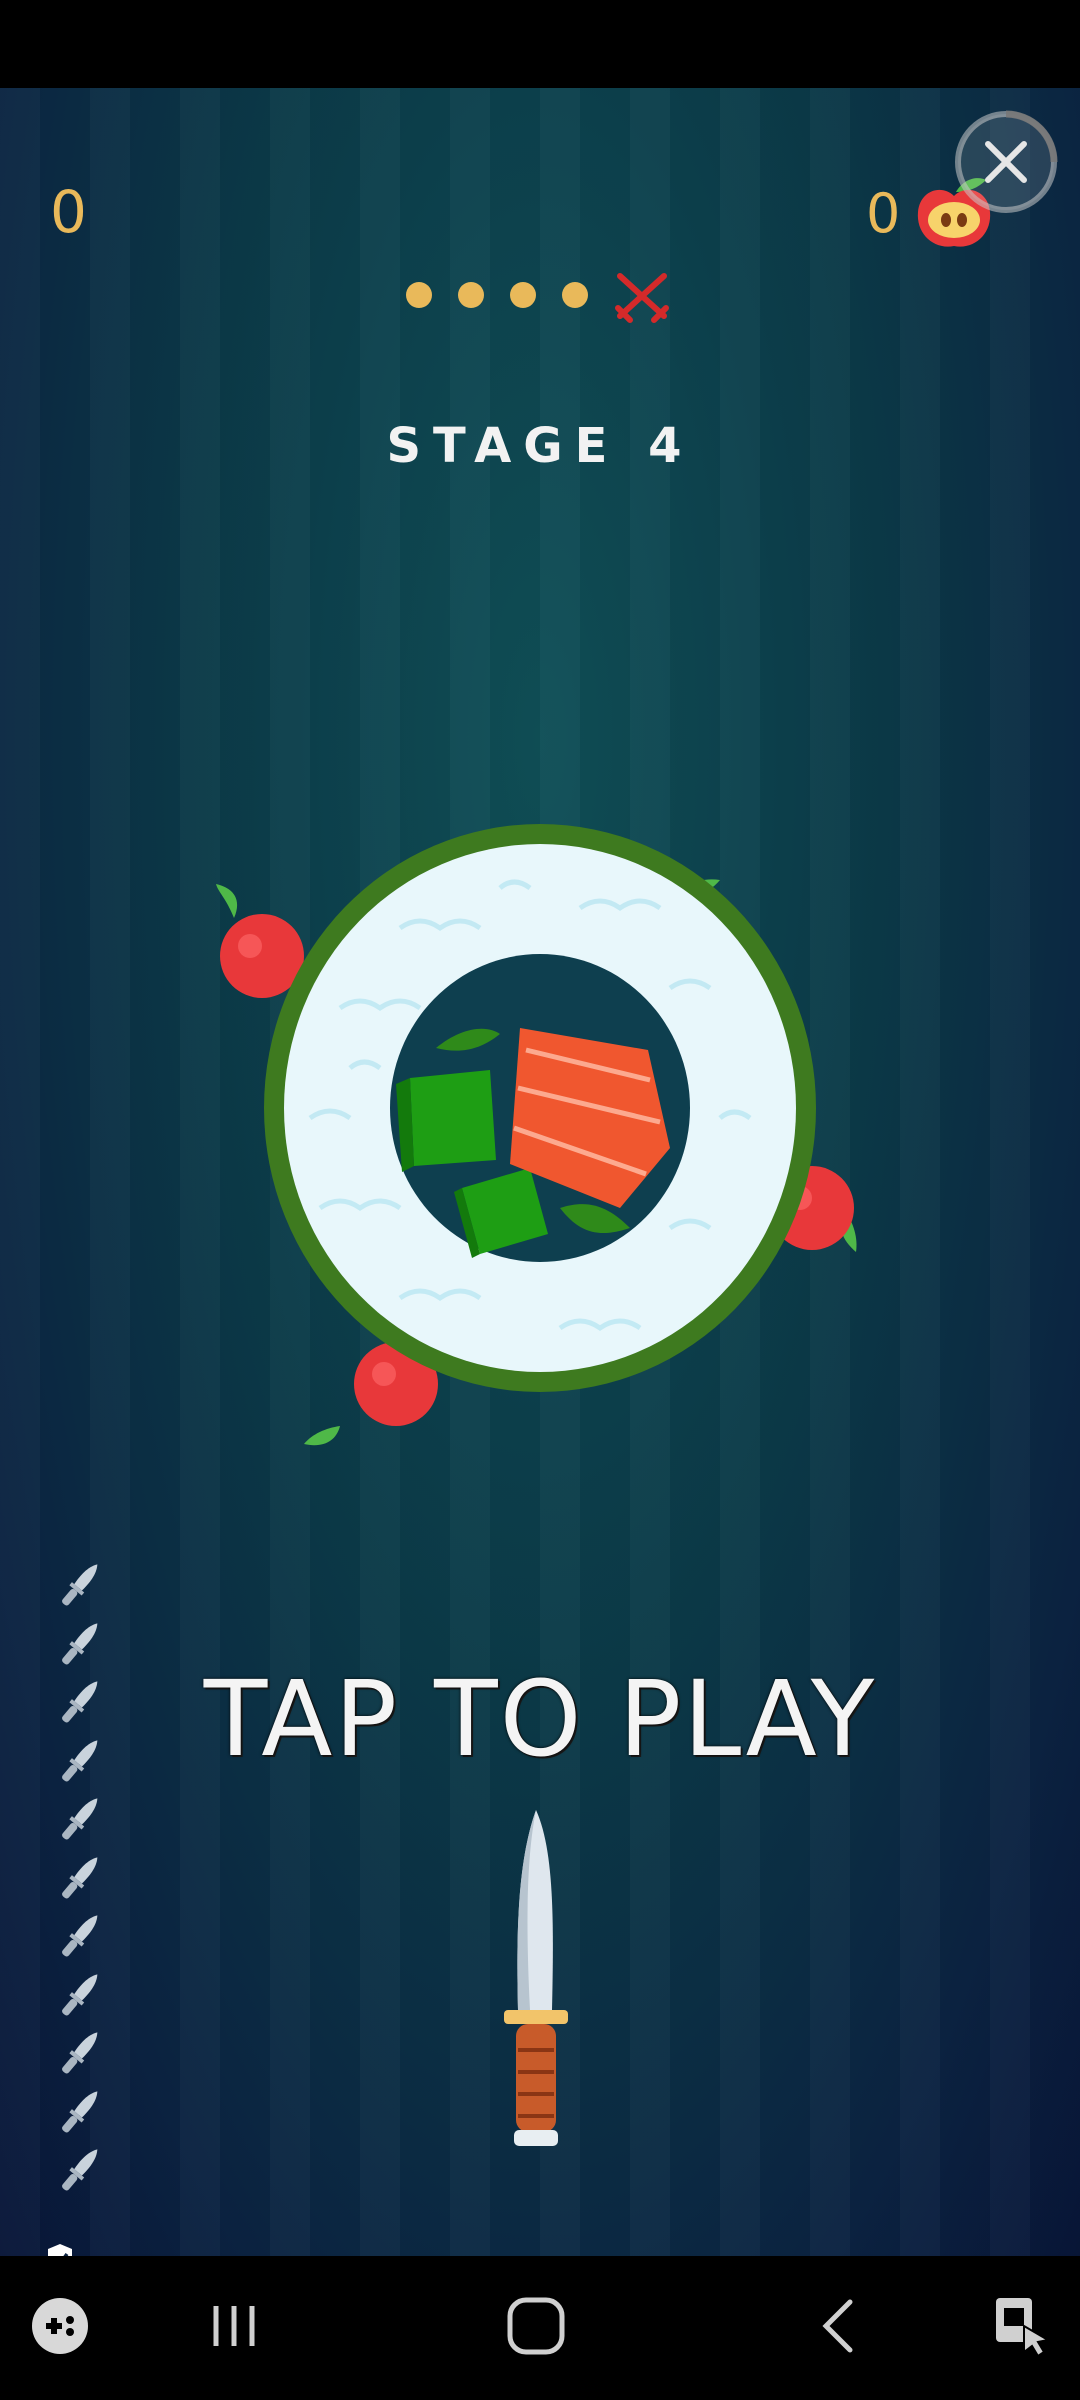 This screenshot has height=2400, width=1080. What do you see at coordinates (234, 2326) in the screenshot?
I see `recents-icon` at bounding box center [234, 2326].